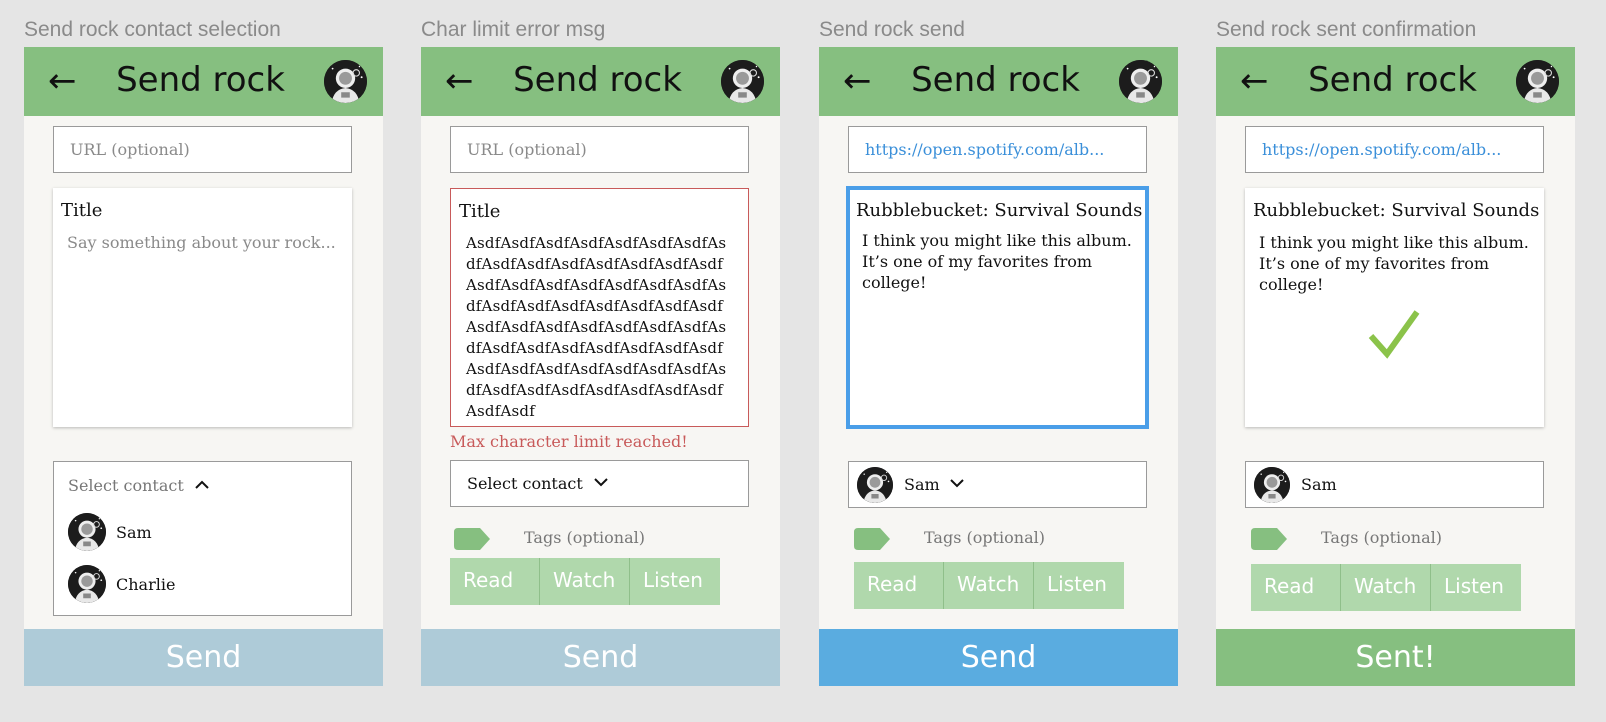 The width and height of the screenshot is (1606, 722). I want to click on frame-label: Send rock contact selection, so click(152, 29).